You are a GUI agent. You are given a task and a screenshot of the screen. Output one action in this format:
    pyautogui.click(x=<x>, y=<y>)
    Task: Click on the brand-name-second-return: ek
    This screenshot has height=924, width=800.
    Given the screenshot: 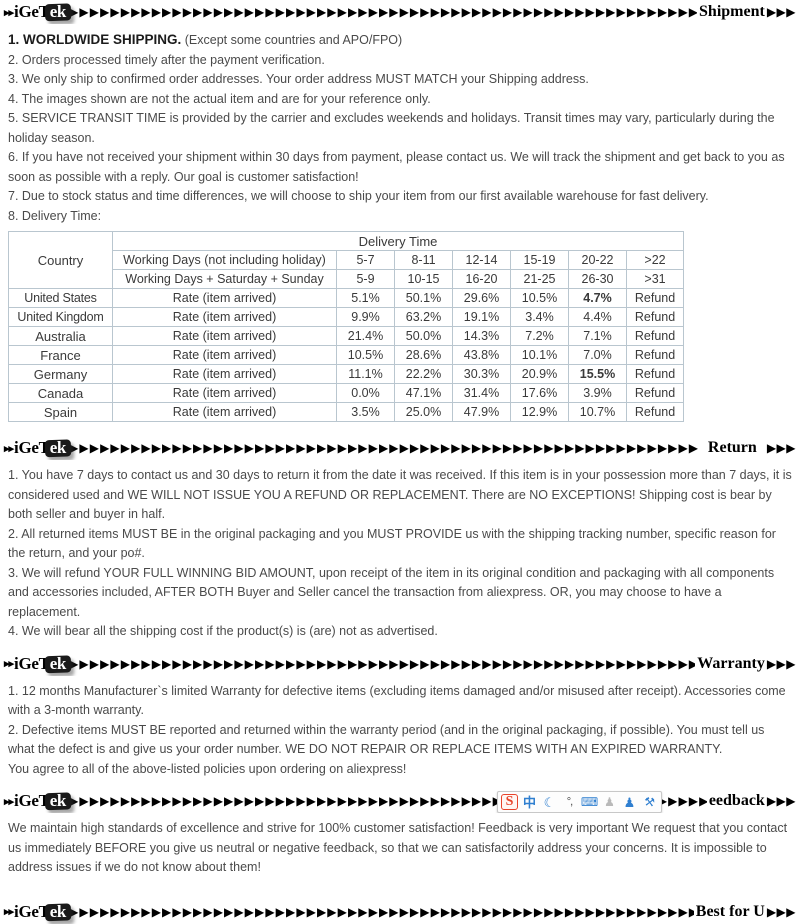 What is the action you would take?
    pyautogui.click(x=58, y=447)
    